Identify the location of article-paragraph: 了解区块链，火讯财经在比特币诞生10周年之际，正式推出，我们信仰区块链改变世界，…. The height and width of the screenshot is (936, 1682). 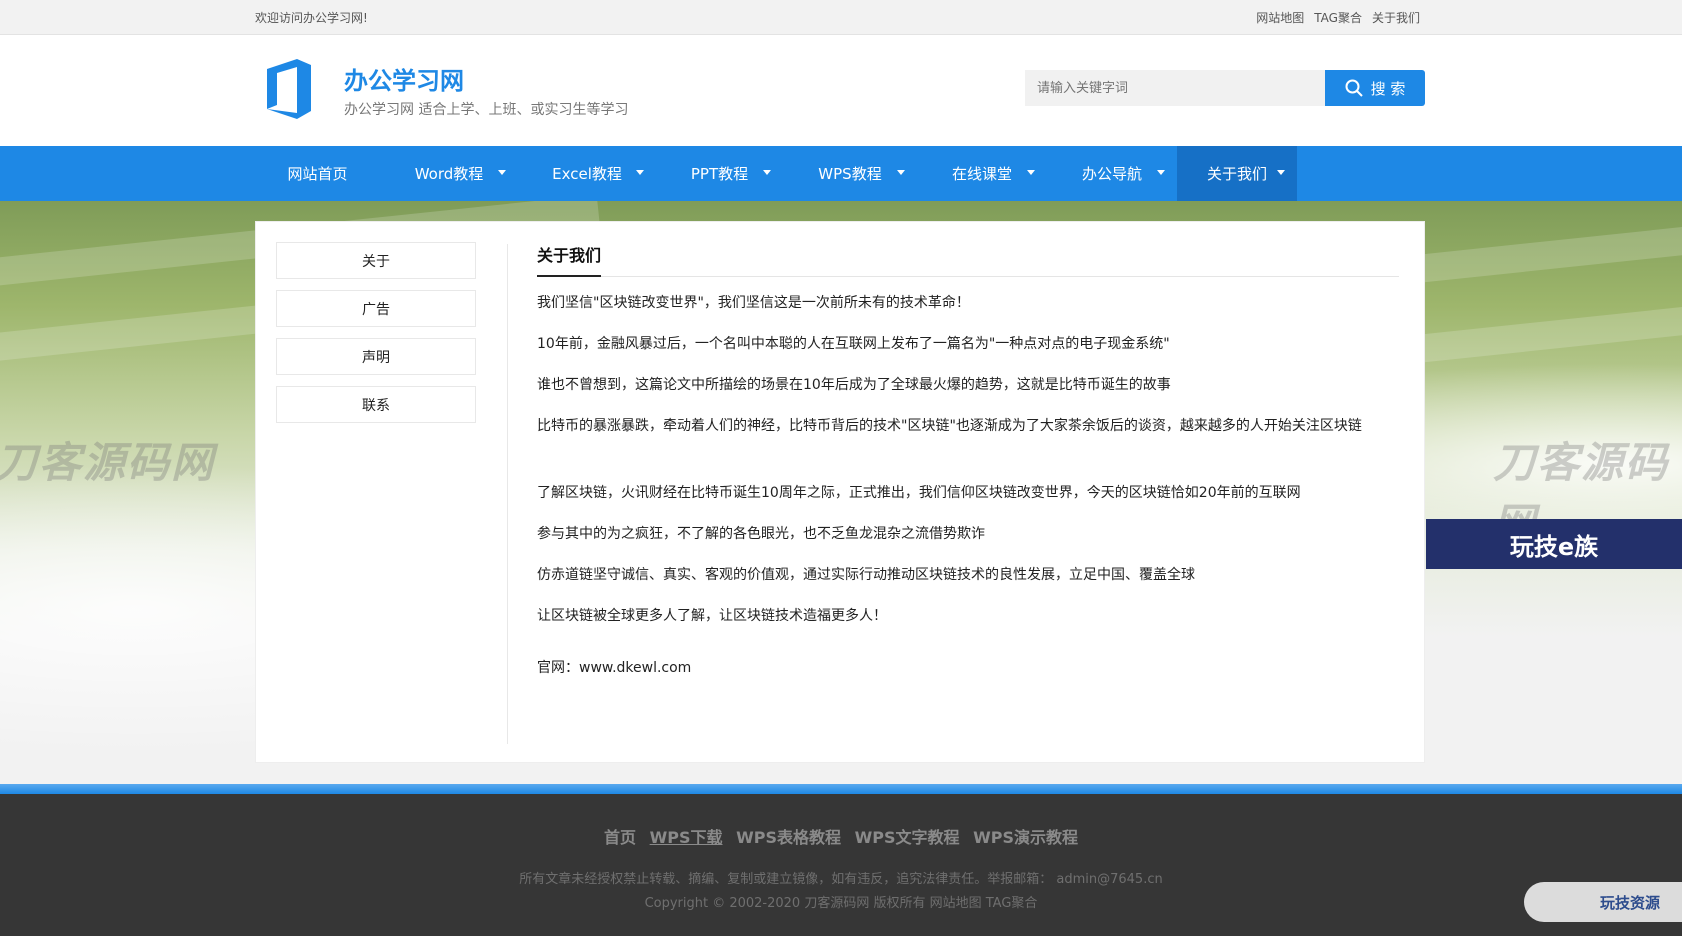
(919, 493).